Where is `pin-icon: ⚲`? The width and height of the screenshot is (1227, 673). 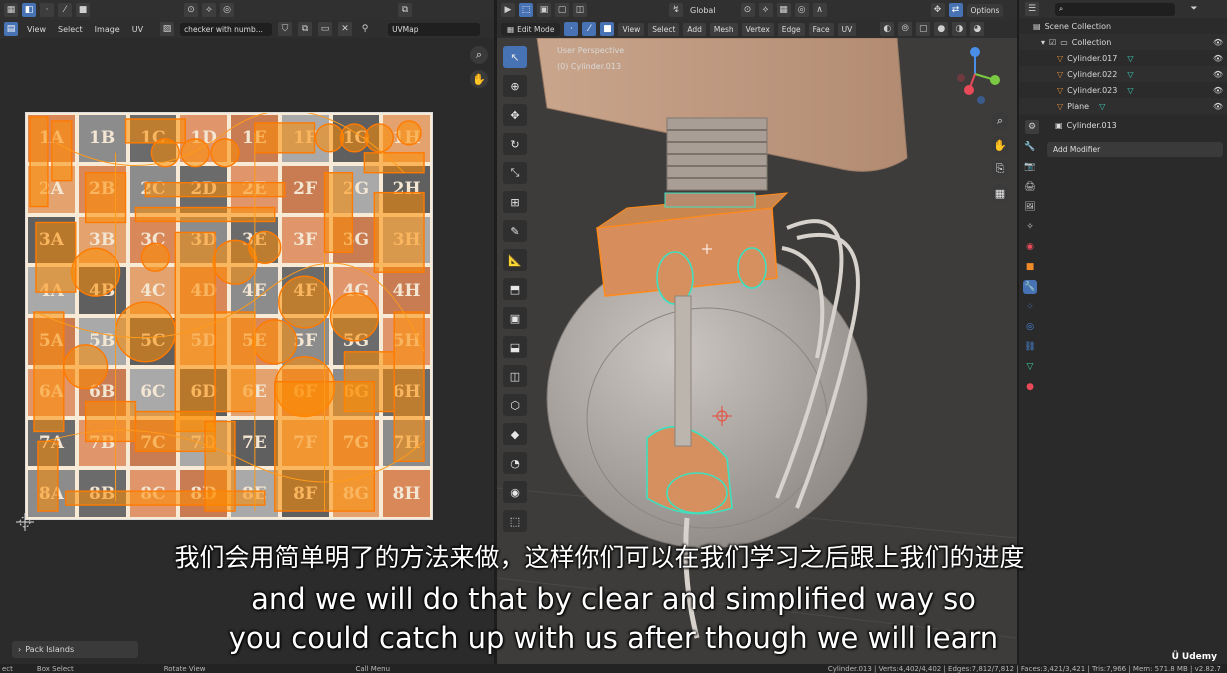
pin-icon: ⚲ is located at coordinates (365, 29).